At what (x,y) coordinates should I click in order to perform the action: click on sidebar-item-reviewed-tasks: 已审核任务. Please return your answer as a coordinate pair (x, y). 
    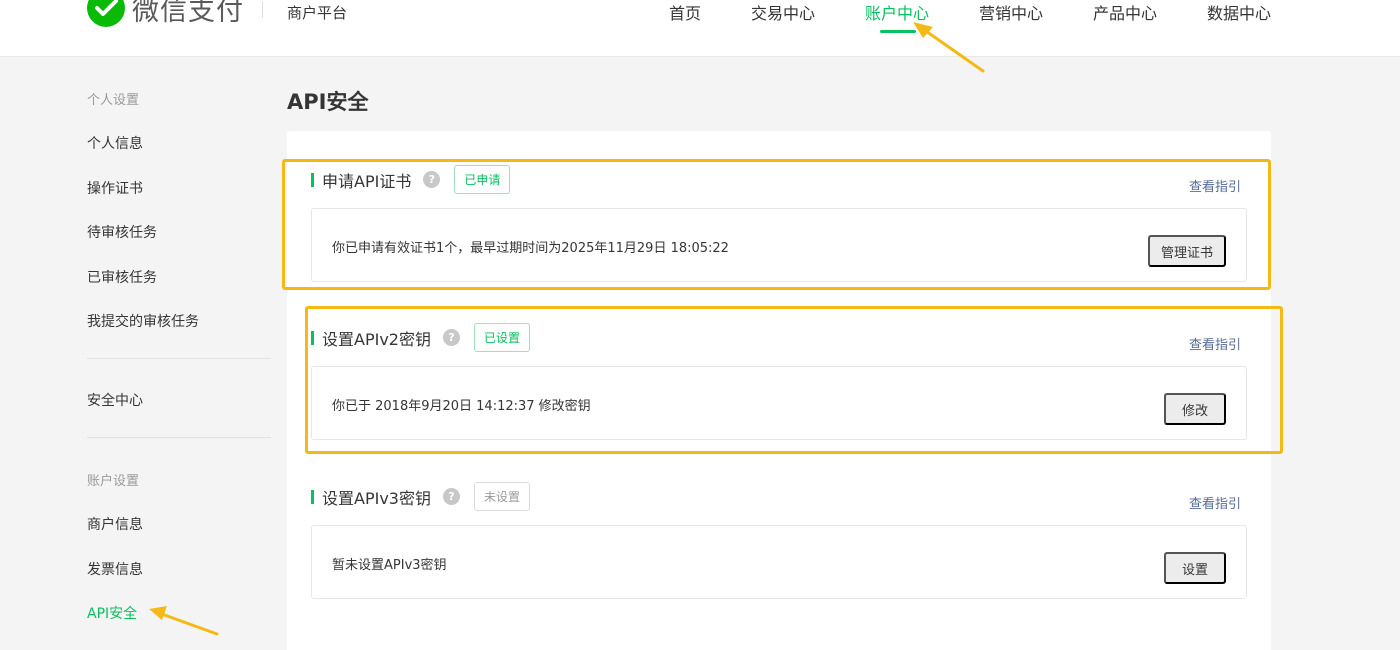
    Looking at the image, I should click on (122, 277).